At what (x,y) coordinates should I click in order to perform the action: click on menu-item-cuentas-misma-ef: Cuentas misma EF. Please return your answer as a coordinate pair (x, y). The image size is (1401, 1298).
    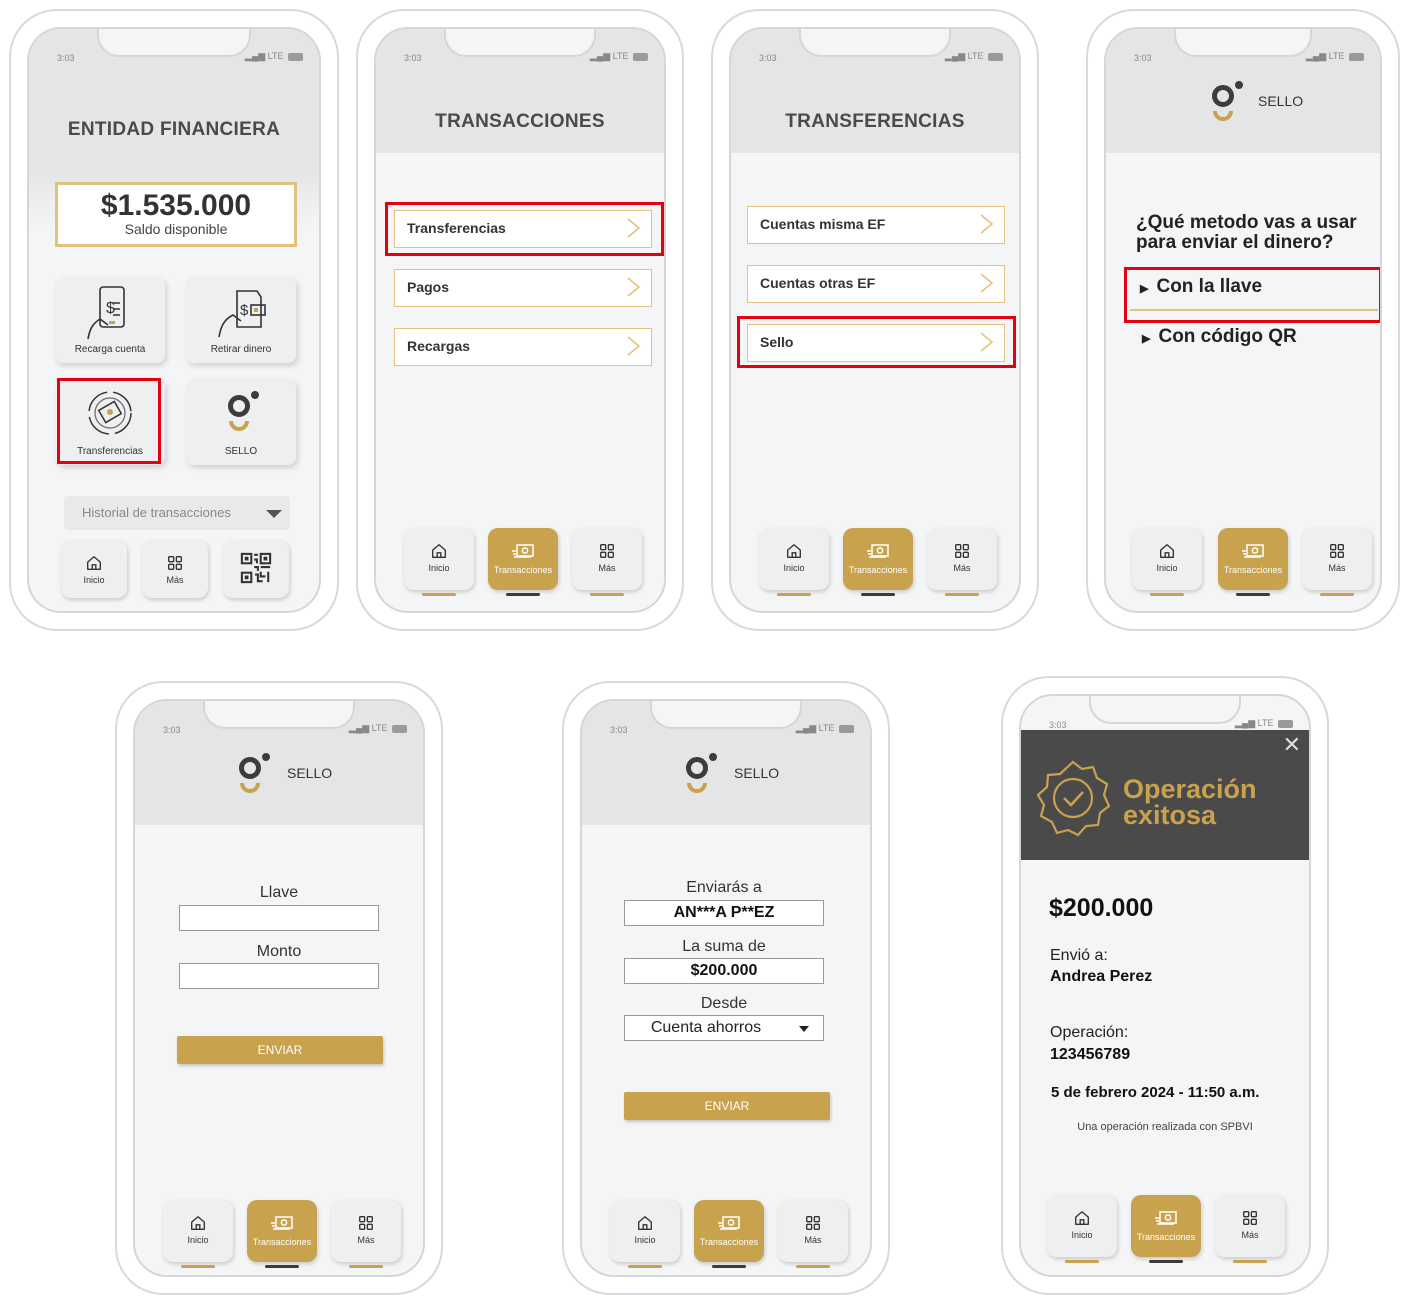
    Looking at the image, I should click on (876, 225).